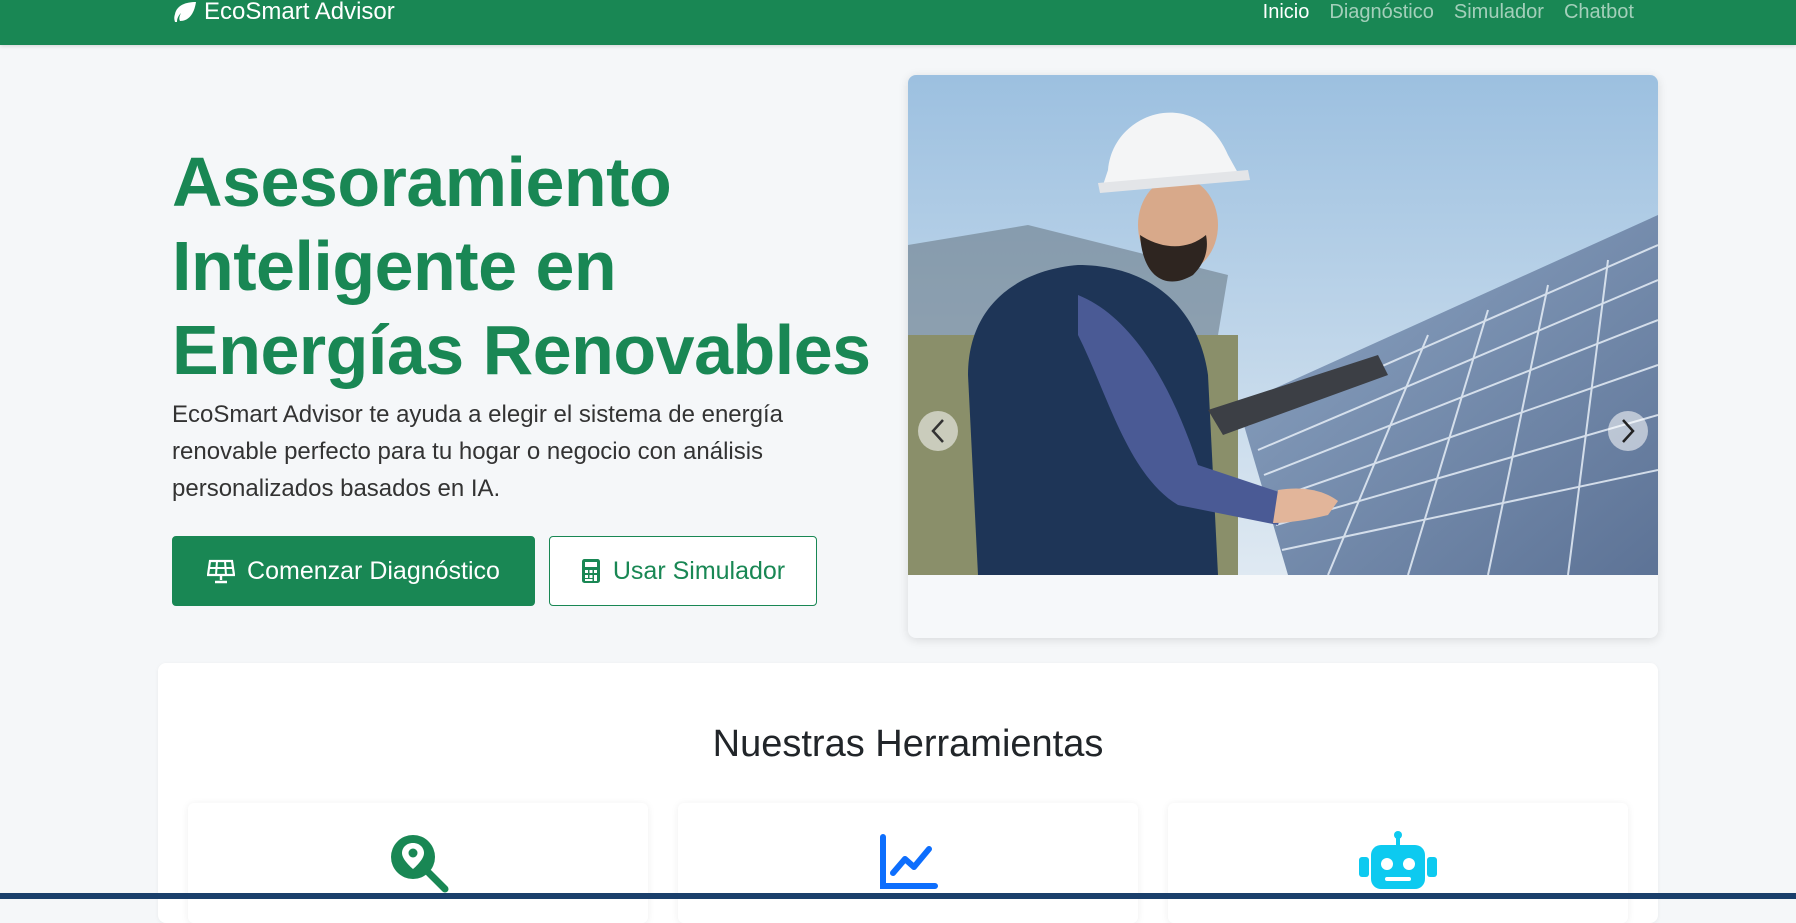 The height and width of the screenshot is (923, 1796). I want to click on tools-title: Nuestras Herramientas, so click(908, 744).